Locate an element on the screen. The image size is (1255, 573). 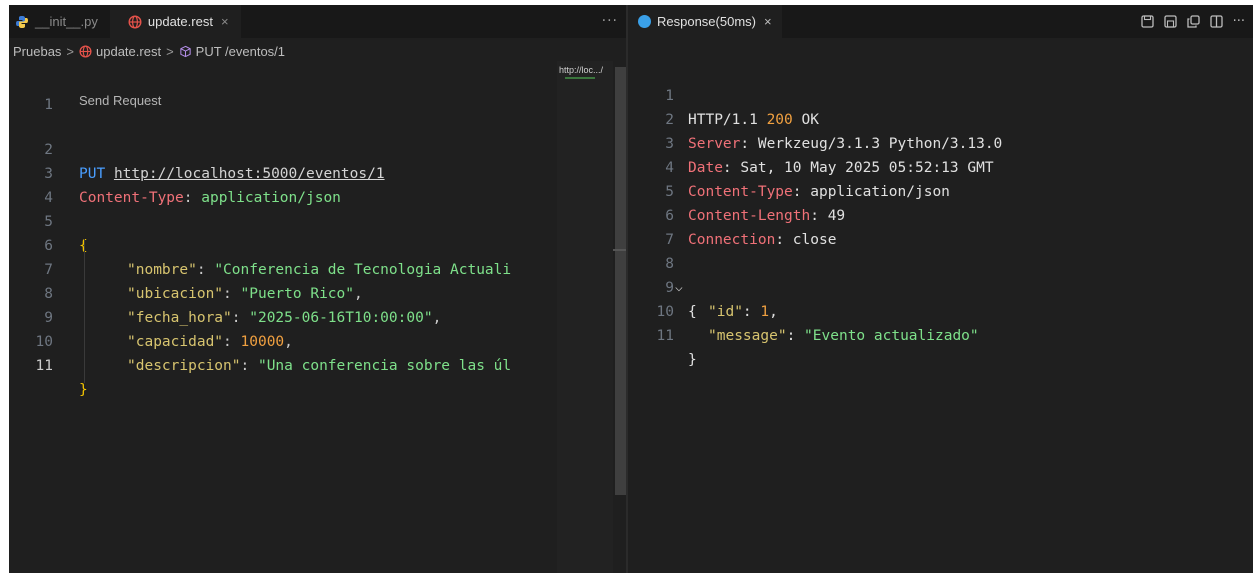
send-request-link: Send Request is located at coordinates (120, 100).